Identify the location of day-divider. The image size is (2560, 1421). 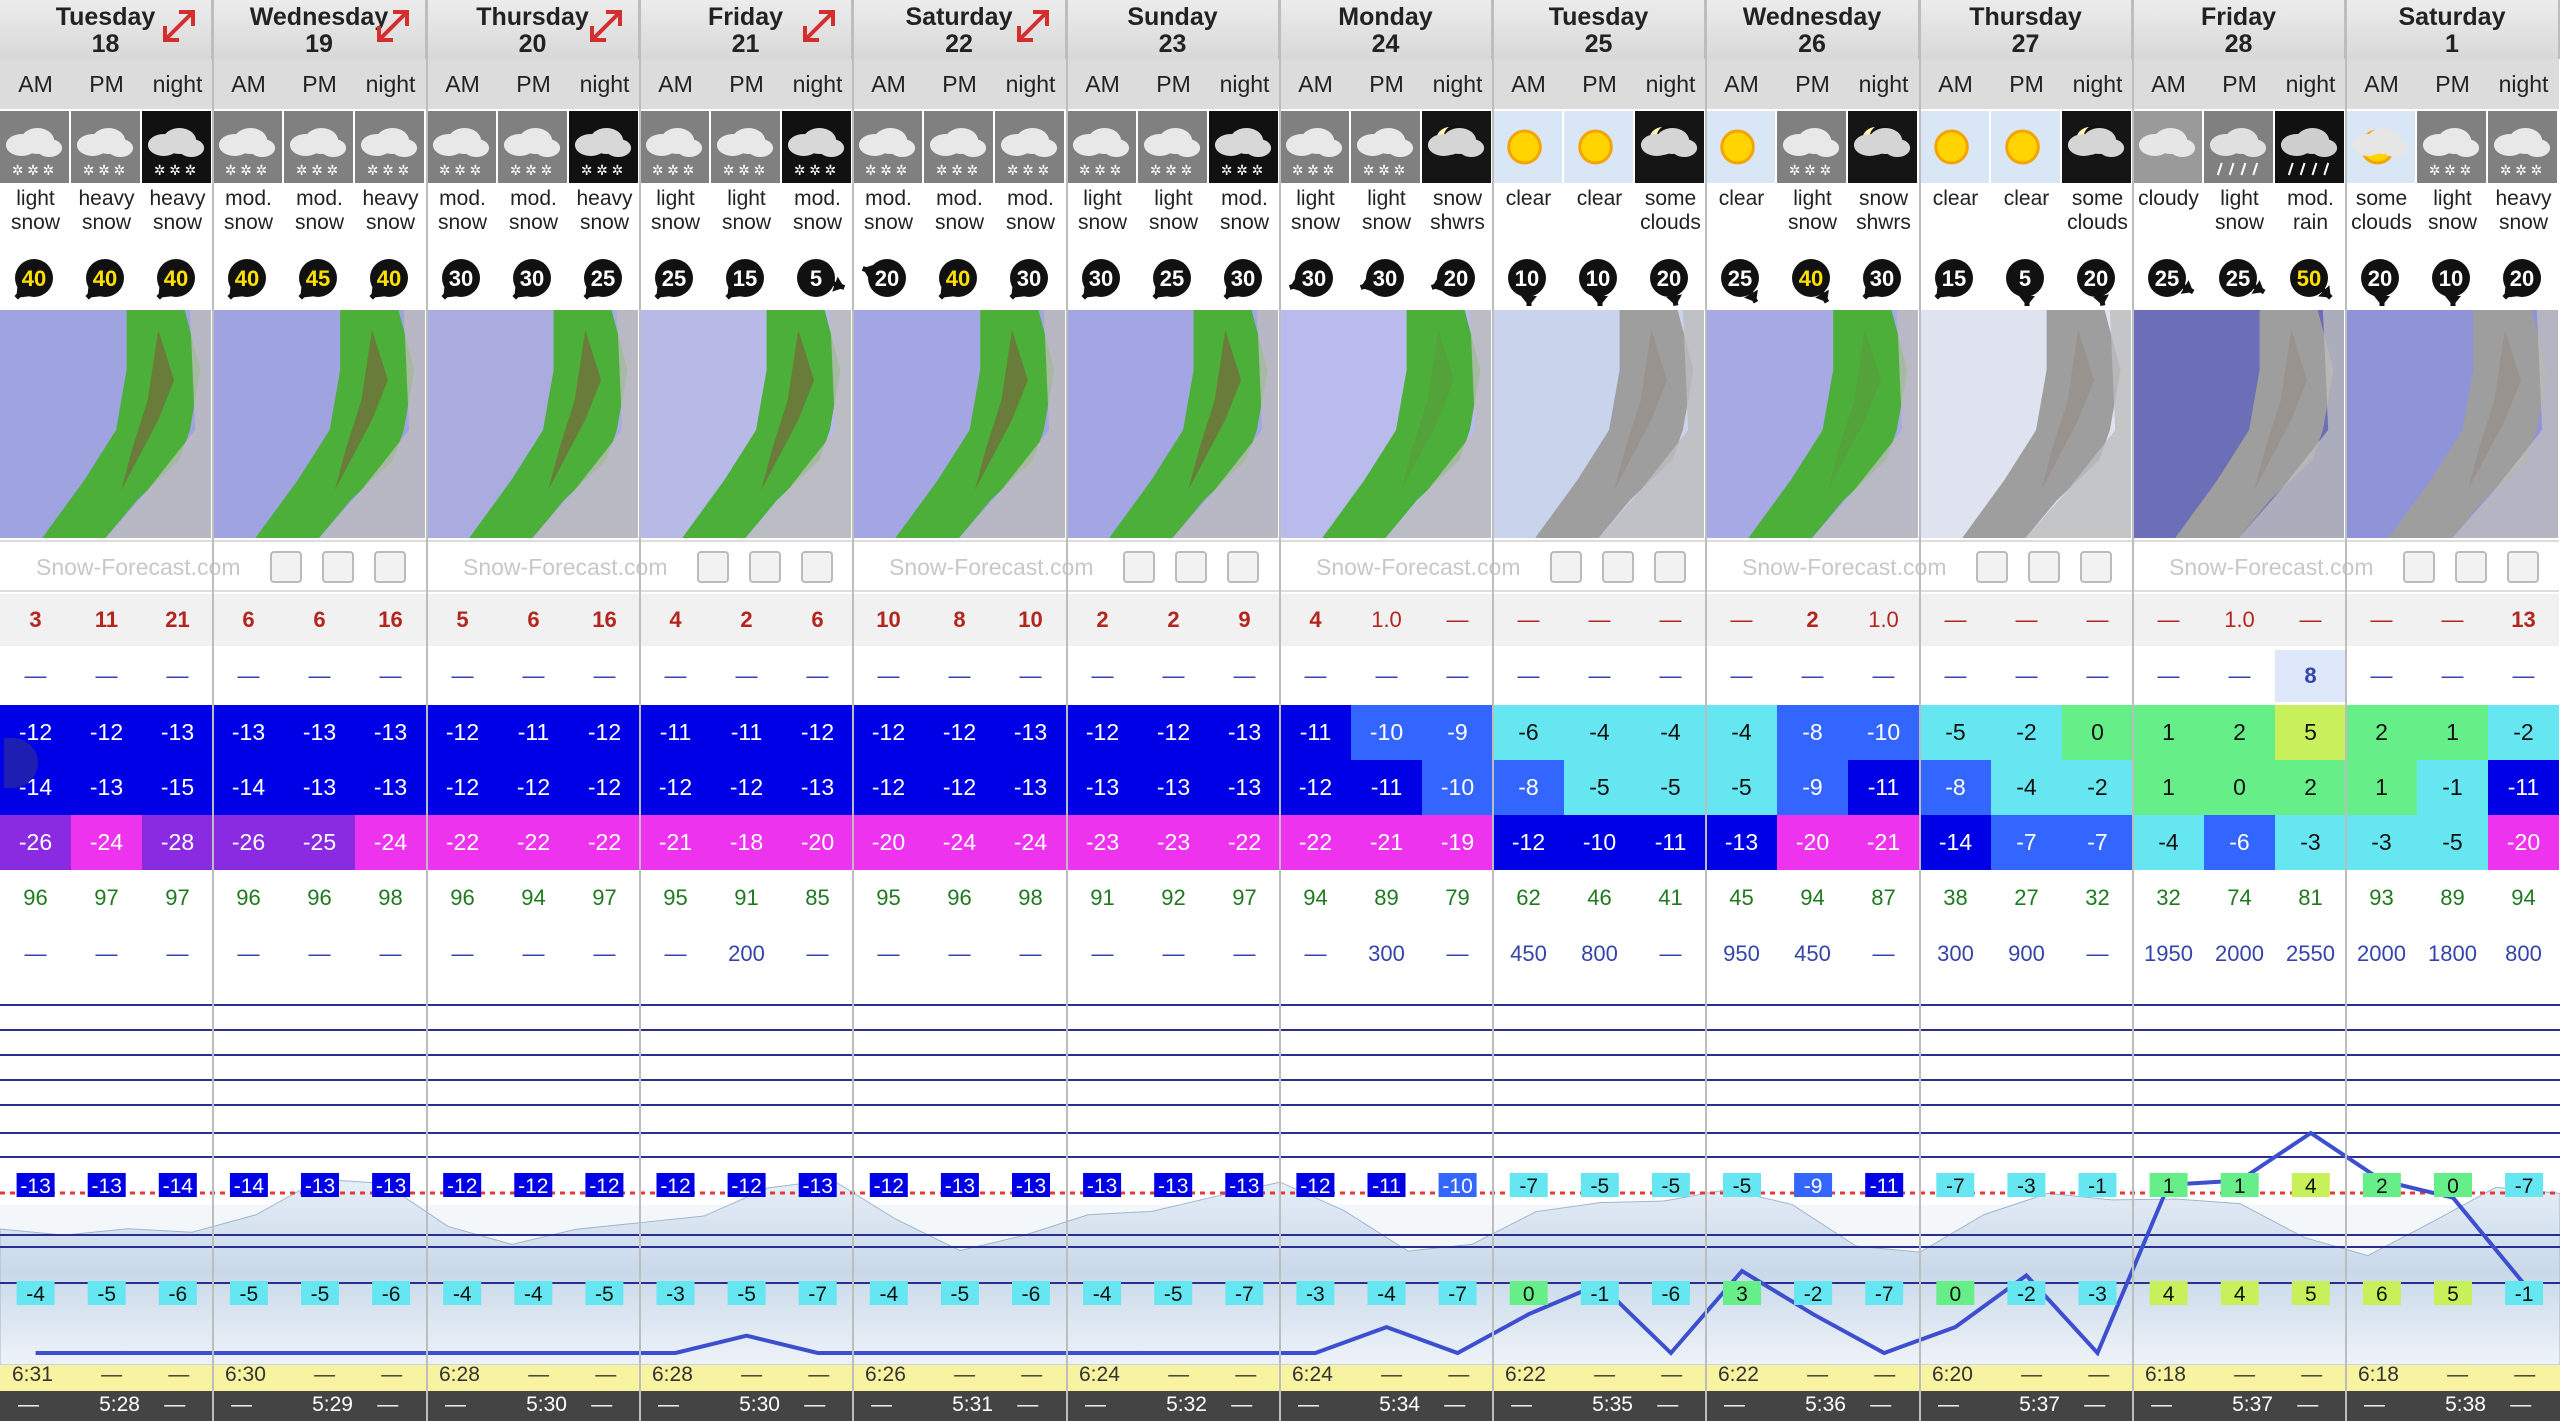
(853, 710).